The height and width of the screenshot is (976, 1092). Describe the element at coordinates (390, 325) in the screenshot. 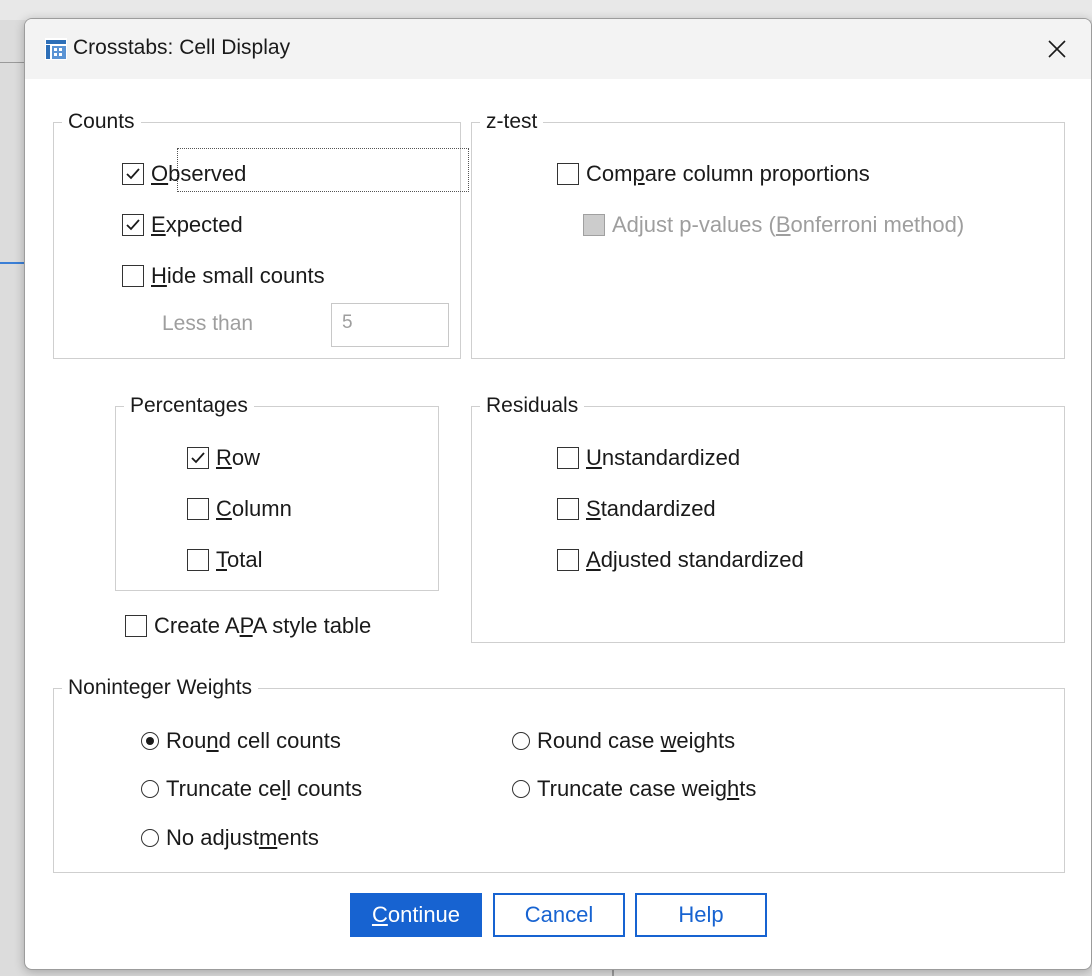

I see `less-than-input: 5` at that location.